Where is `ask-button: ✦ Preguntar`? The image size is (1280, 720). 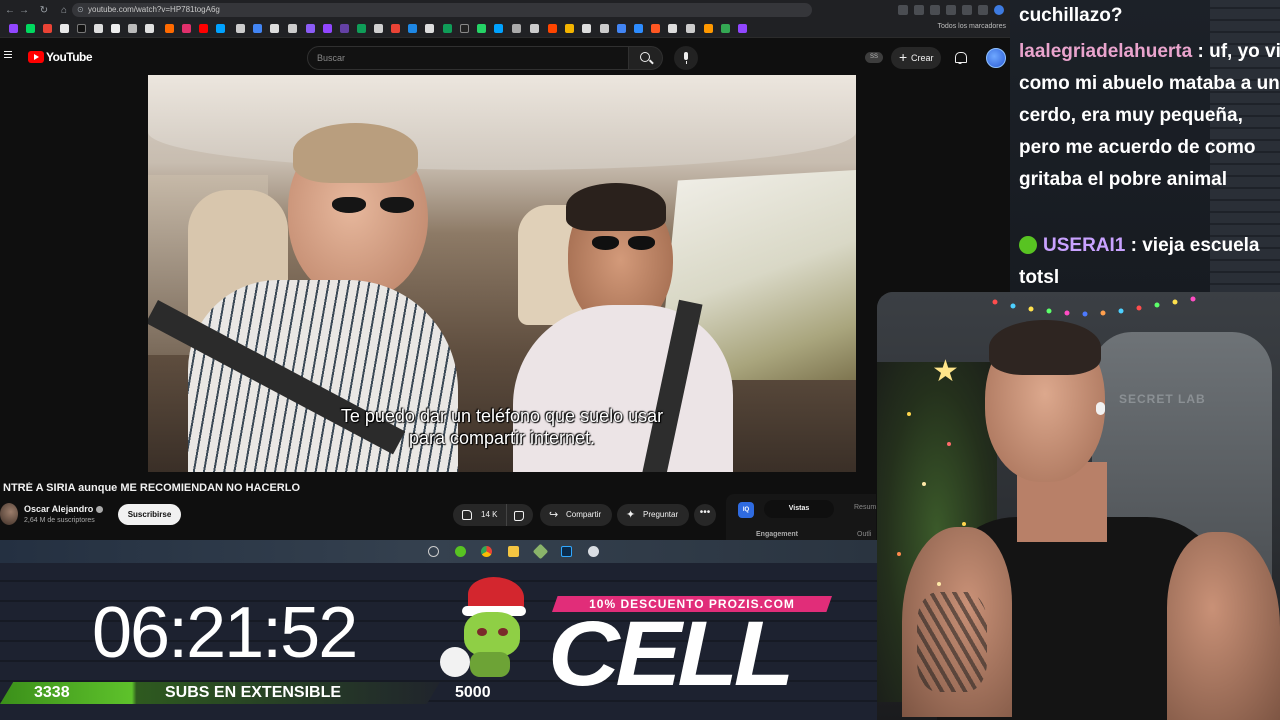 ask-button: ✦ Preguntar is located at coordinates (653, 515).